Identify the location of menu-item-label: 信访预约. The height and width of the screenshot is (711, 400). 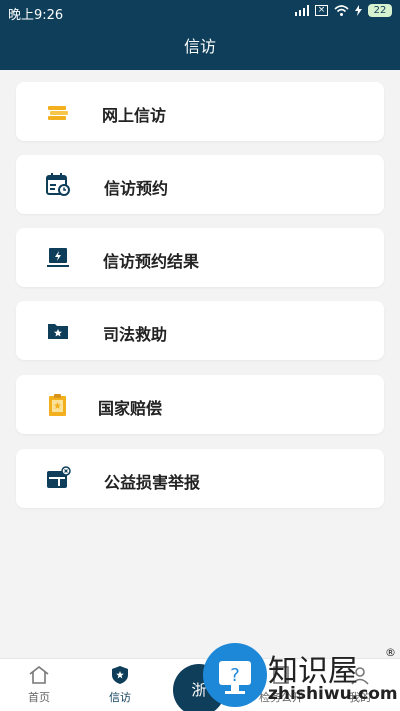
(136, 188).